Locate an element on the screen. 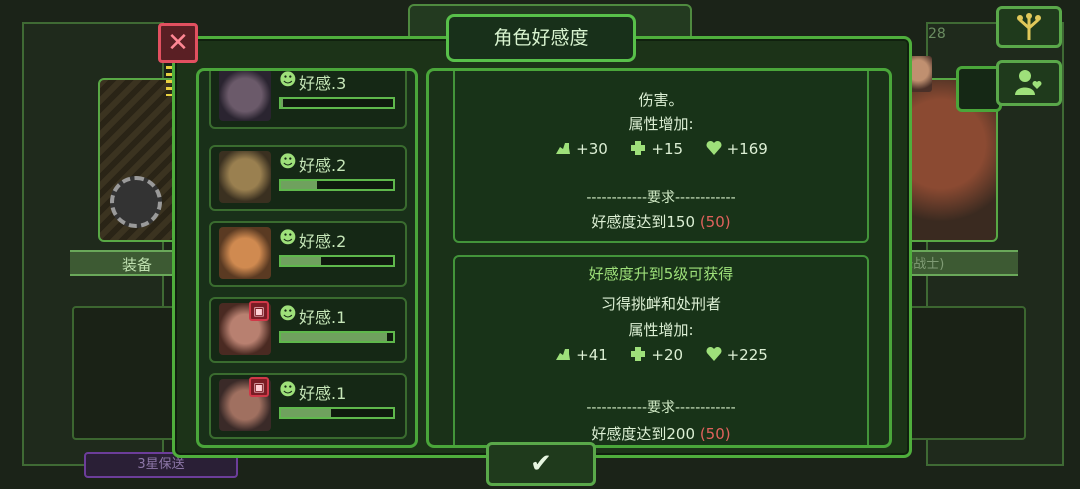 This screenshot has height=489, width=1080. skill-line: 习得挑衅和处刑者 is located at coordinates (661, 303).